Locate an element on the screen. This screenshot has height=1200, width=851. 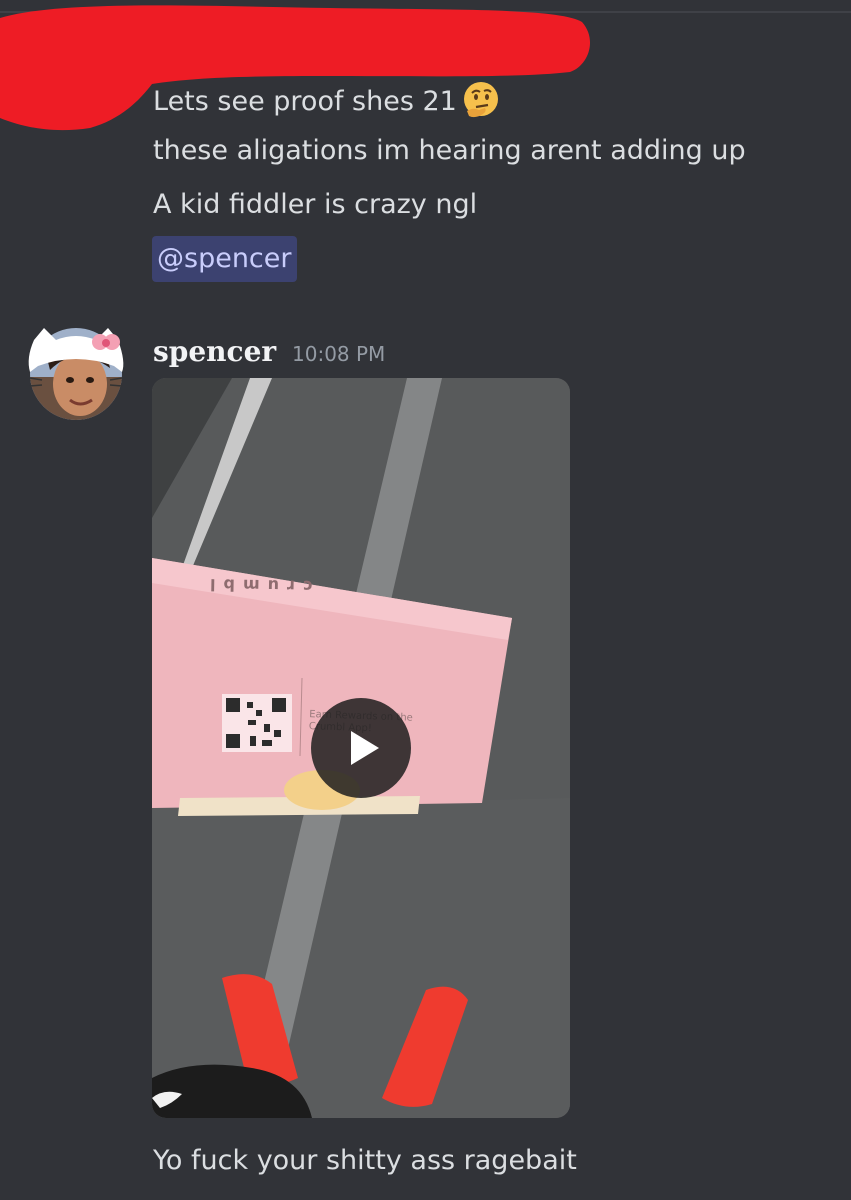
box-brand-text: crumbl is located at coordinates (257, 585).